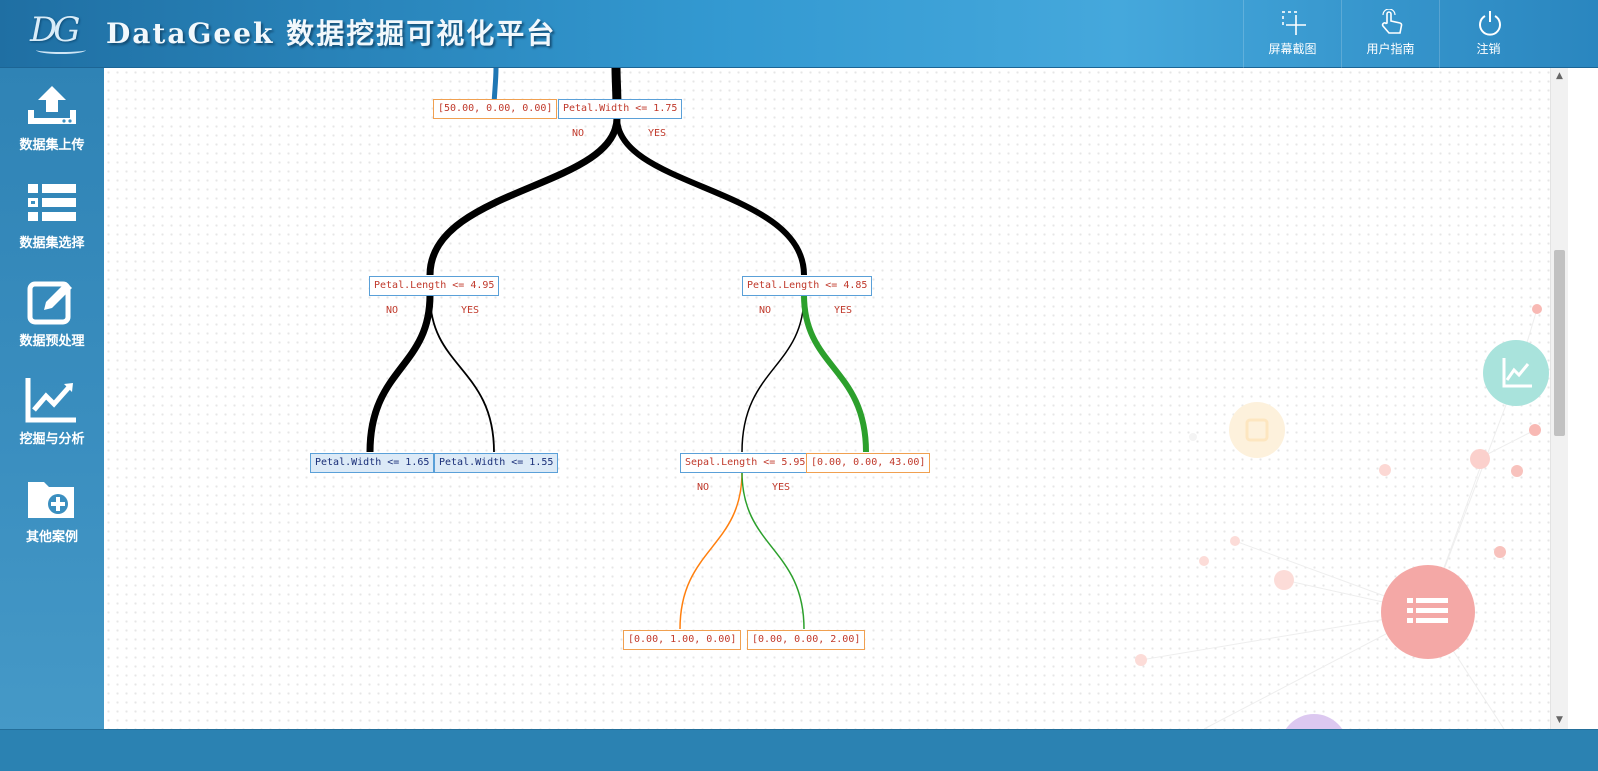 This screenshot has width=1598, height=771. I want to click on app-title: DataGeek 数据挖掘可视化平台, so click(331, 33).